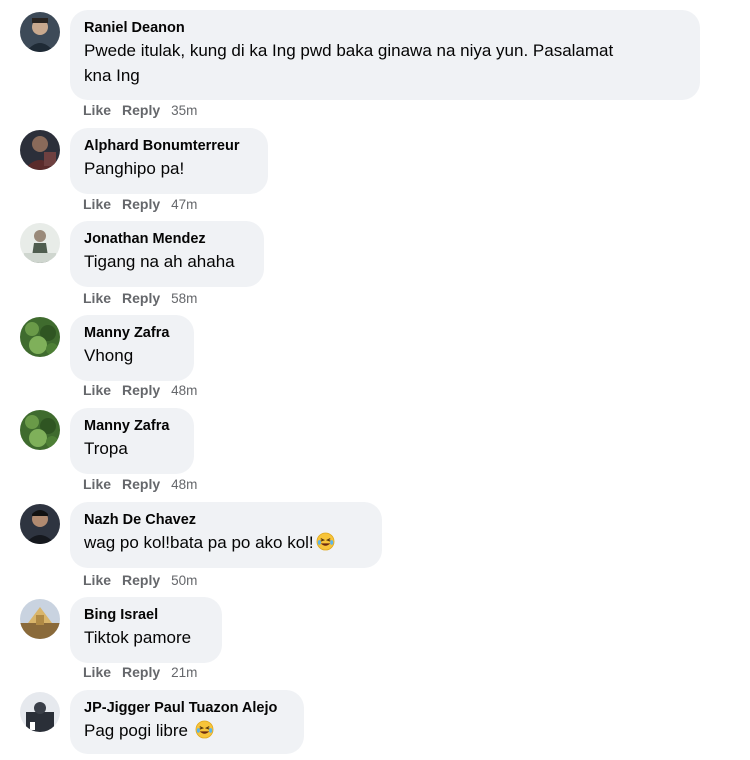 The image size is (750, 760). I want to click on comment-text: wag po kol!bata pa po ako kol!, so click(199, 542).